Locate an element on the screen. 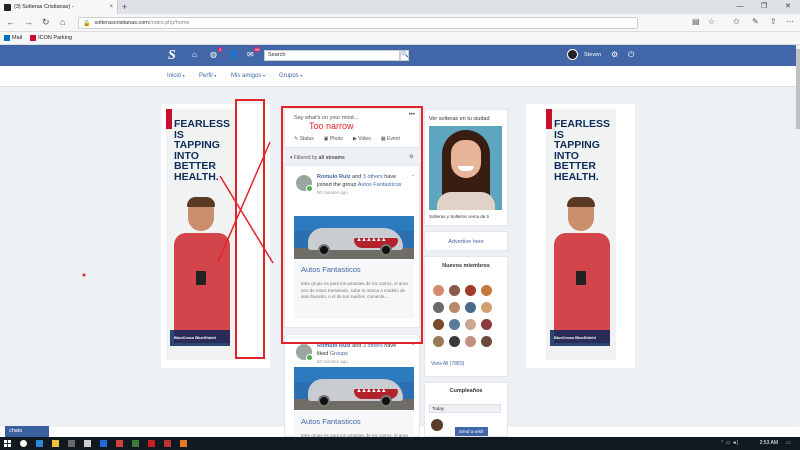  browser-tab: (3) Solteras Cristianas) - × is located at coordinates (59, 7).